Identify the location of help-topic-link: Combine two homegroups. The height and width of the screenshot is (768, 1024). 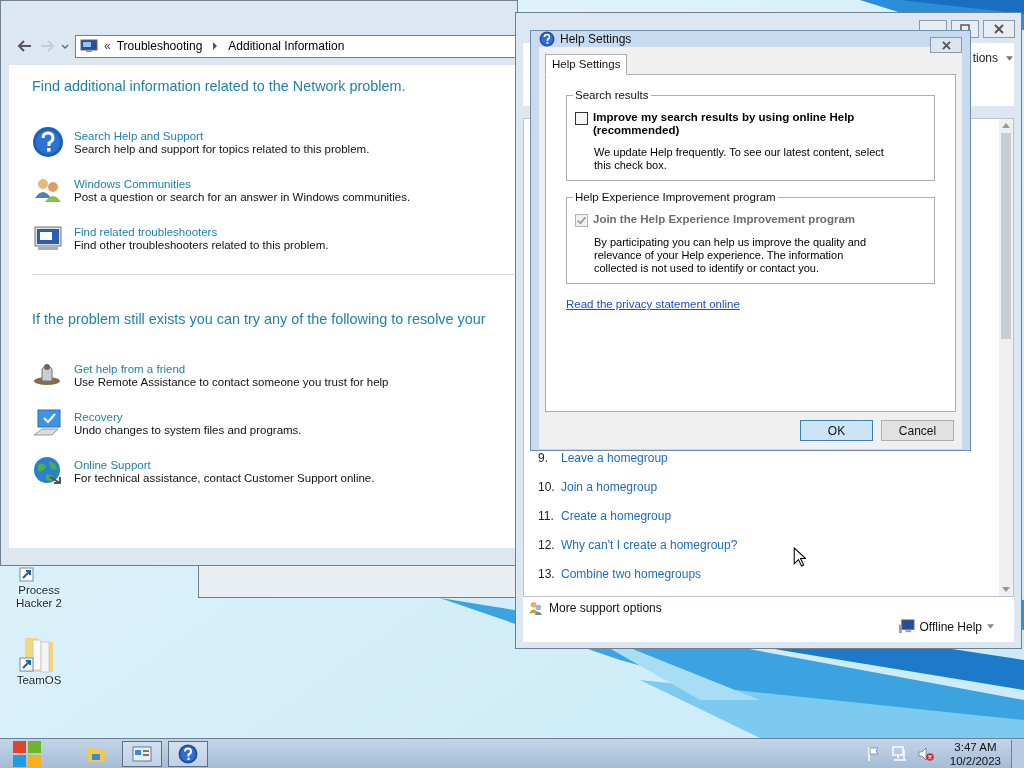
(631, 582).